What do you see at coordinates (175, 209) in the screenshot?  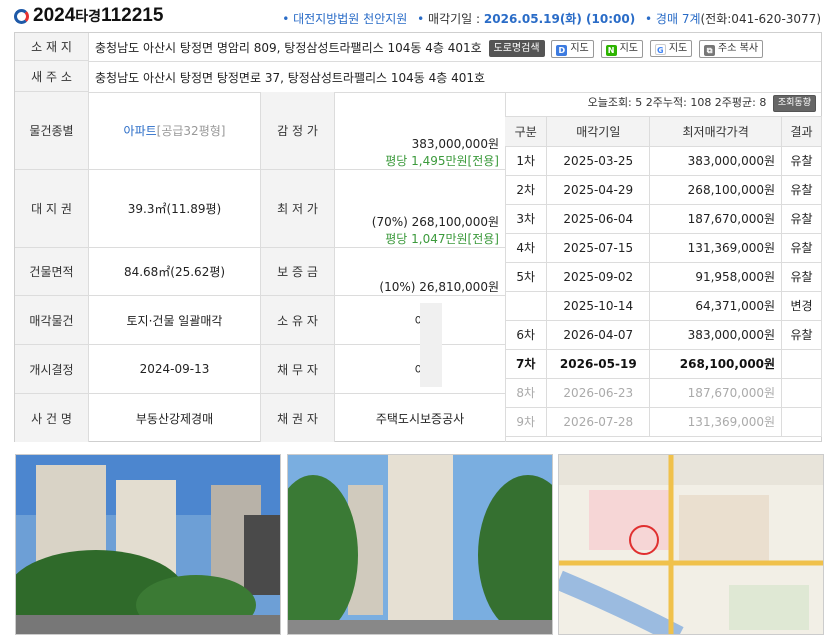 I see `land-value: 39.3㎡(11.89평)` at bounding box center [175, 209].